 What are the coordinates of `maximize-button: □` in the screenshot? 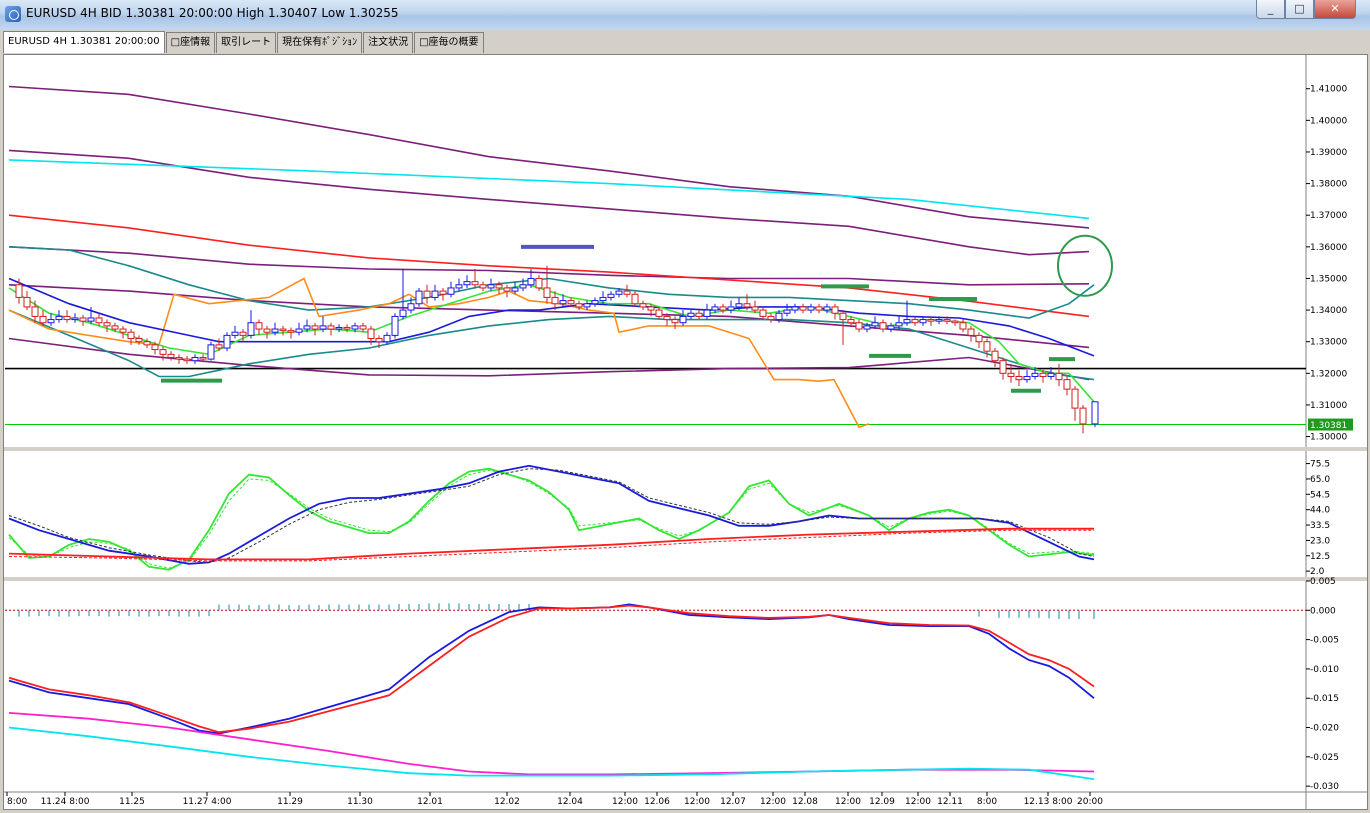 It's located at (1299, 9).